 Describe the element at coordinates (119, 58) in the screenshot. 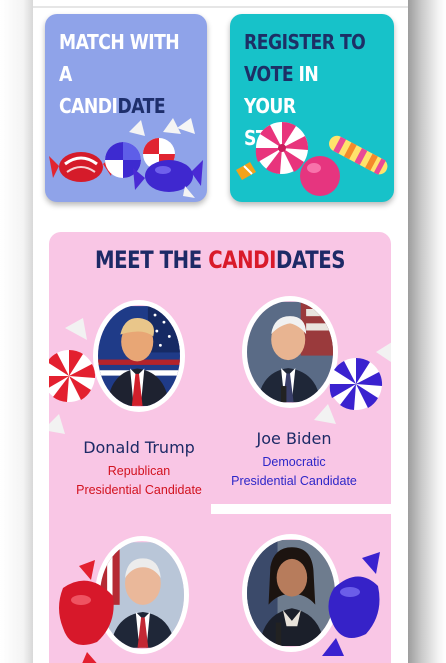

I see `match-card-title-line1: MATCH WITH A` at that location.